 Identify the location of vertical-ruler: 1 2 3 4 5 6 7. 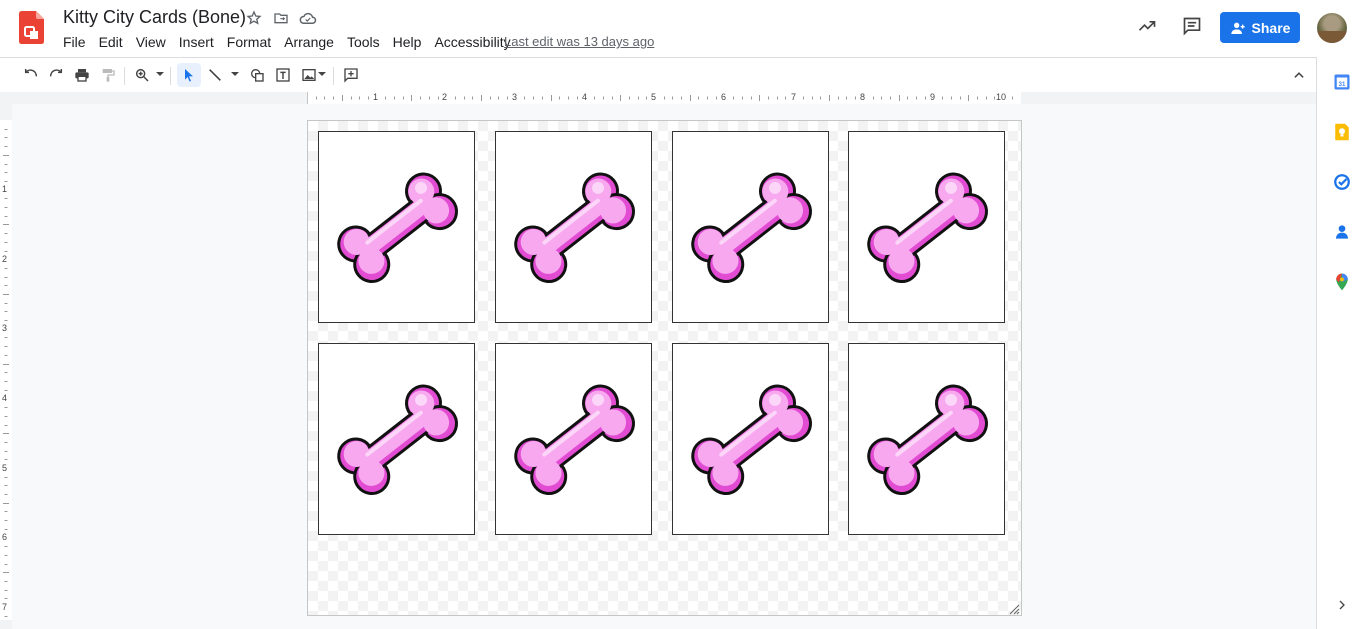
(6, 366).